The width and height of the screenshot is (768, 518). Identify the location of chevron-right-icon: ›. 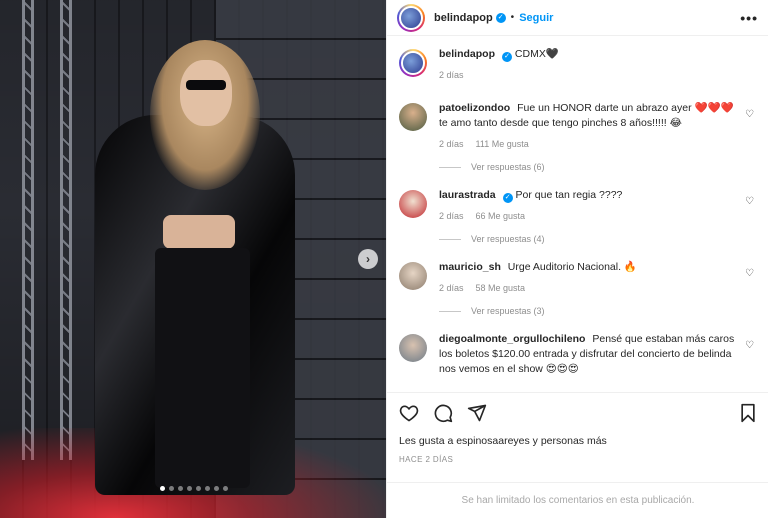
(368, 259).